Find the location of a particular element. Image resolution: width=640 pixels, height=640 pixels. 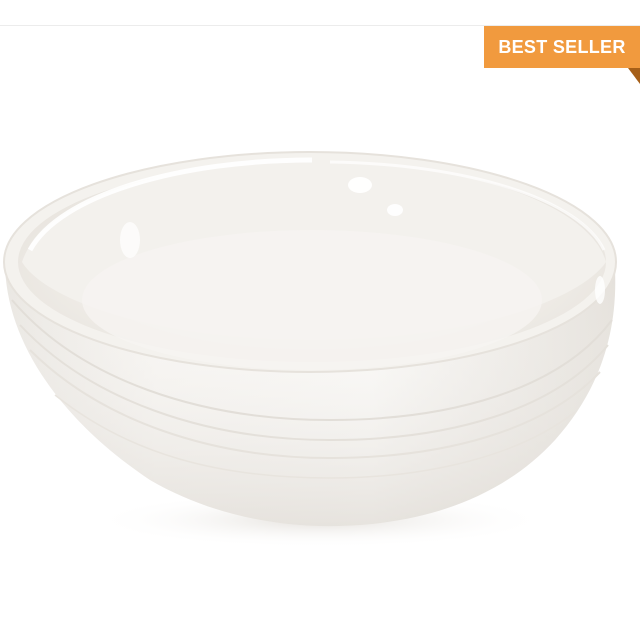

best-seller-label: BEST SELLER is located at coordinates (562, 46).